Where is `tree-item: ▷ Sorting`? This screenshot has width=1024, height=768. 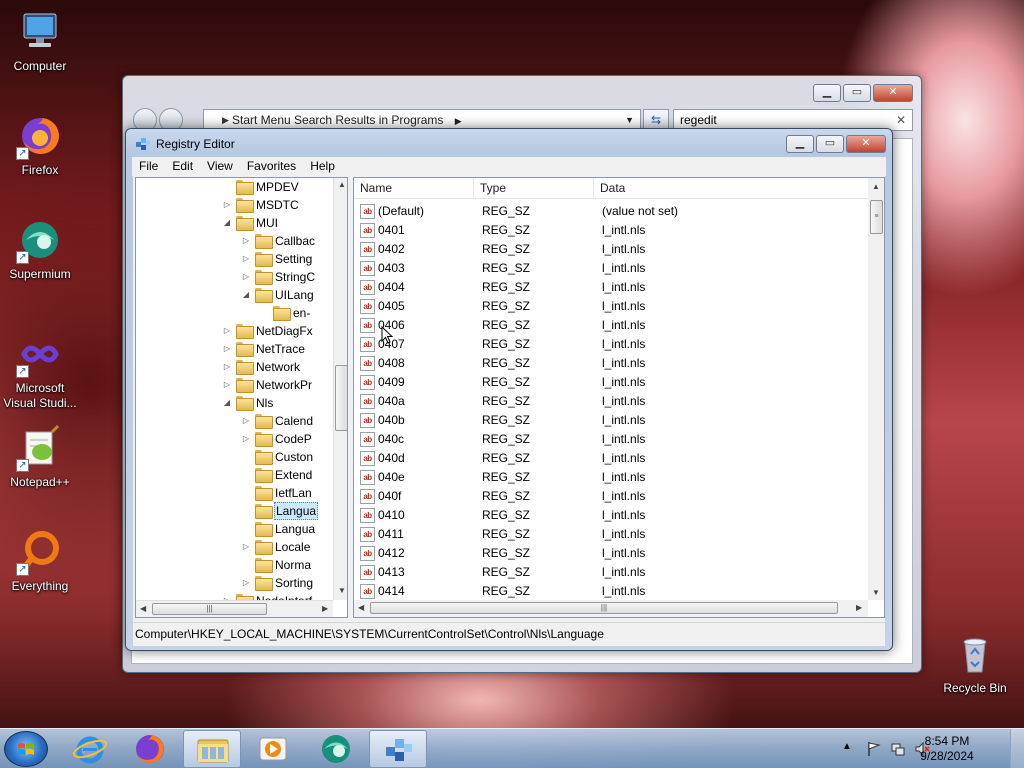
tree-item: ▷ Sorting is located at coordinates (234, 583).